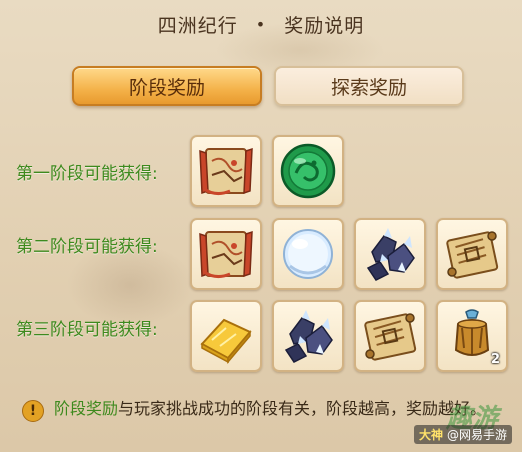  Describe the element at coordinates (197, 25) in the screenshot. I see `event-title: 四洲纪行` at that location.